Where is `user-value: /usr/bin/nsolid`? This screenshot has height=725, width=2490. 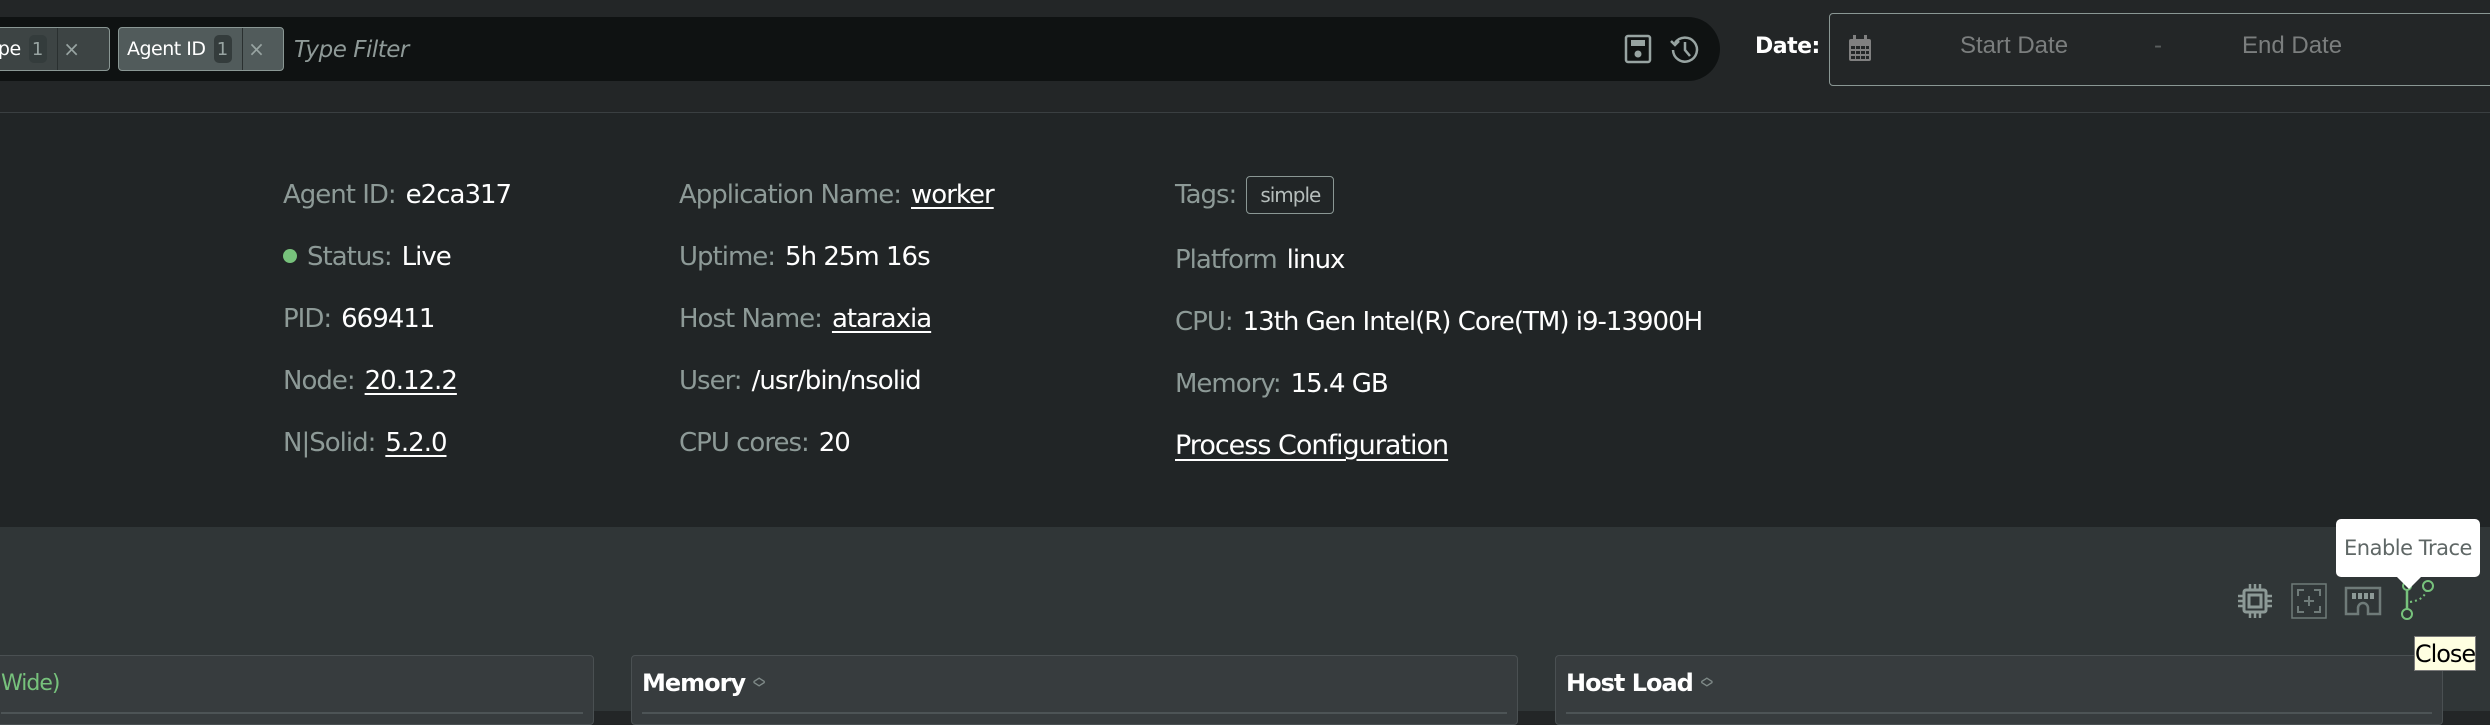
user-value: /usr/bin/nsolid is located at coordinates (836, 381).